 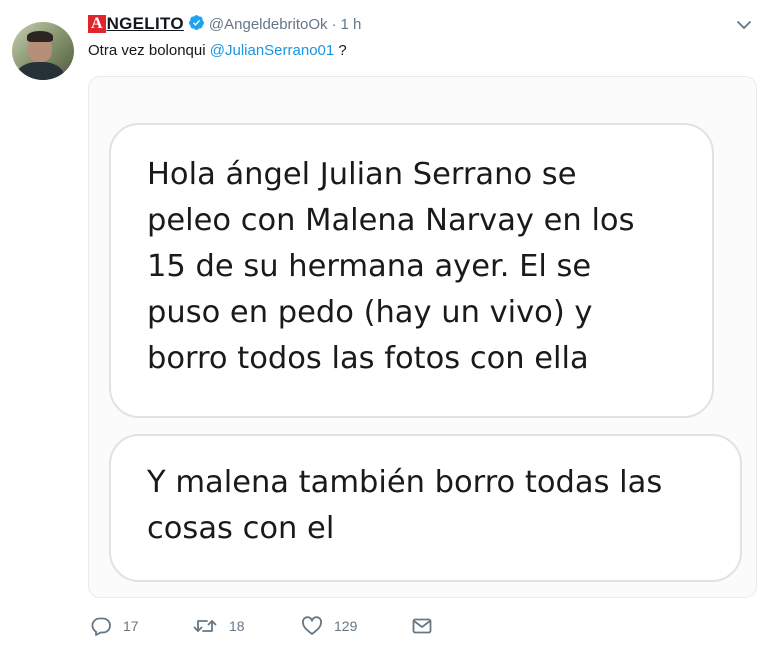 I want to click on direct-message-button, so click(x=422, y=626).